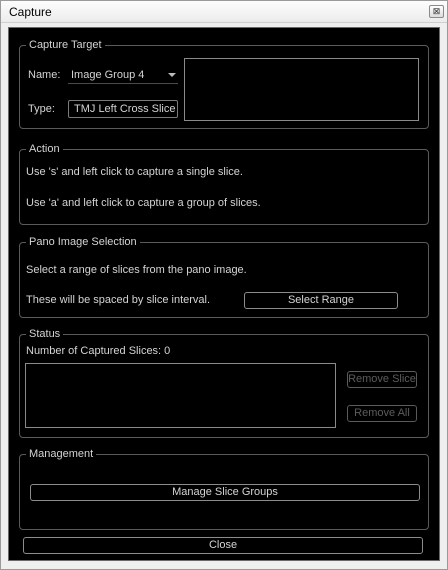 This screenshot has width=448, height=570. I want to click on captured-slices-count: Number of Captured Slices: 0, so click(98, 351).